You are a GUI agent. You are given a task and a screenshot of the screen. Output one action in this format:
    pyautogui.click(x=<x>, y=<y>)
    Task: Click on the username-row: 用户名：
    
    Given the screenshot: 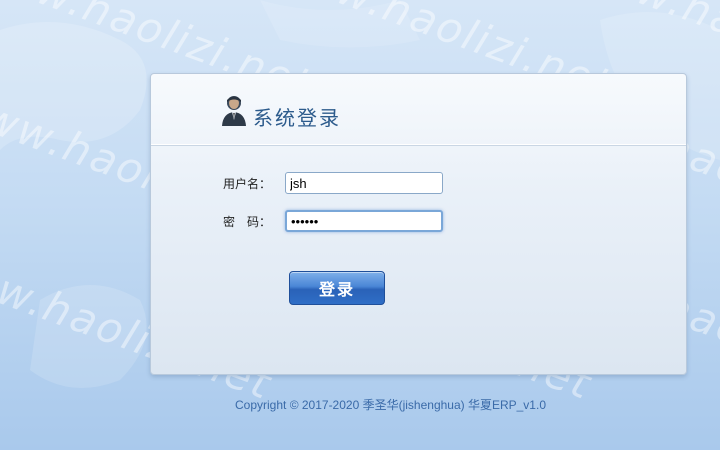 What is the action you would take?
    pyautogui.click(x=333, y=183)
    